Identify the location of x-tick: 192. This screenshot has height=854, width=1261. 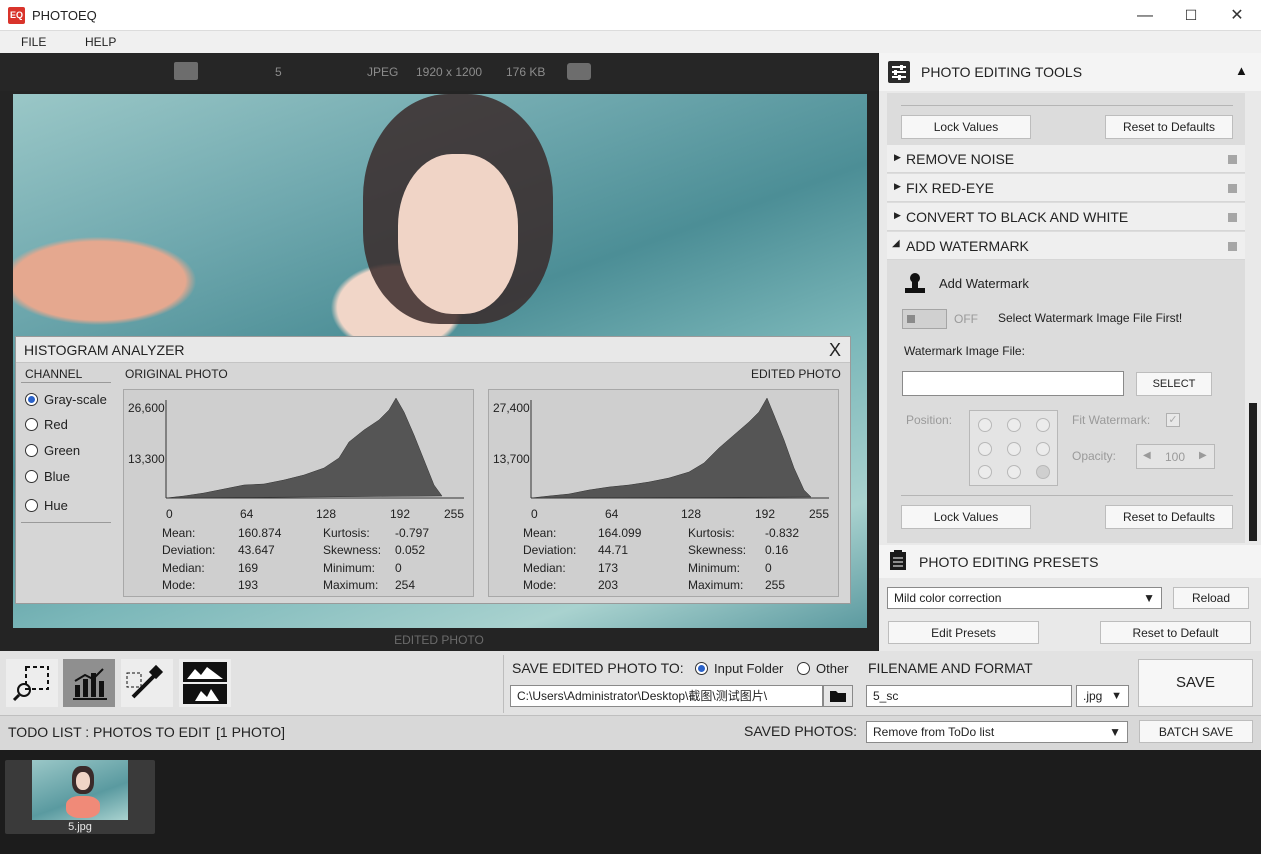
(765, 514).